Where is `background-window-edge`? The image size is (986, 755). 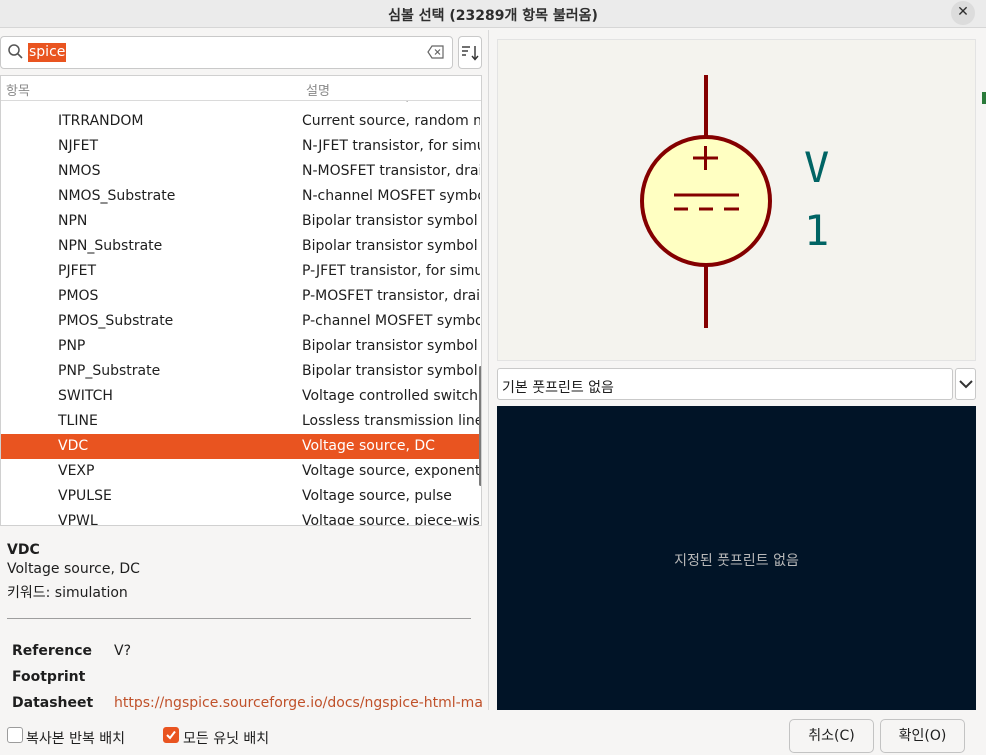 background-window-edge is located at coordinates (984, 98).